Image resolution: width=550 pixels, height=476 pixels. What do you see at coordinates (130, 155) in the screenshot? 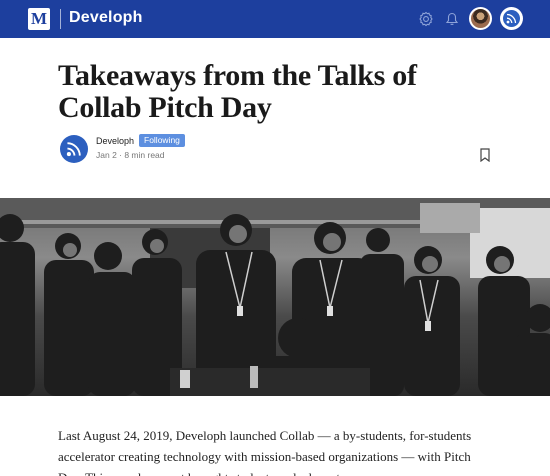
I see `article-meta: Jan 2 · 8 min read` at bounding box center [130, 155].